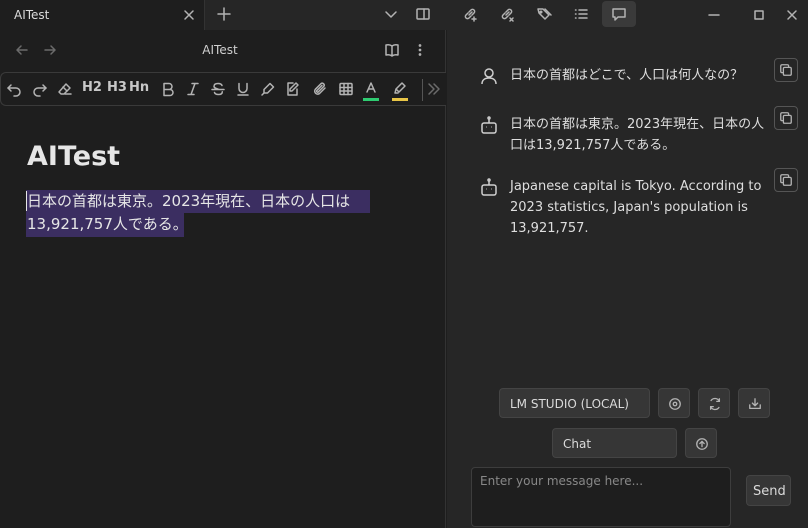  I want to click on formatting-toolbar: H2 H3 Hn, so click(223, 89).